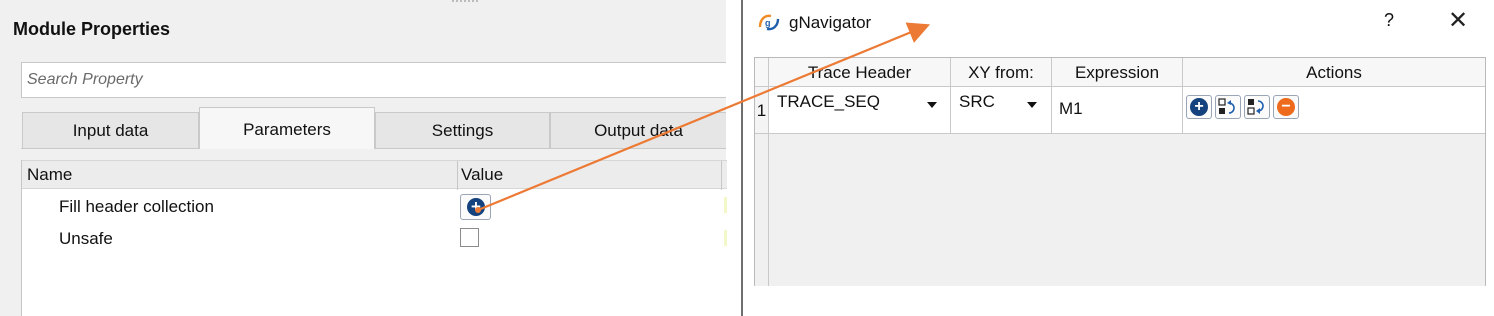 The height and width of the screenshot is (316, 1494). Describe the element at coordinates (469, 237) in the screenshot. I see `unsafe-checkbox` at that location.